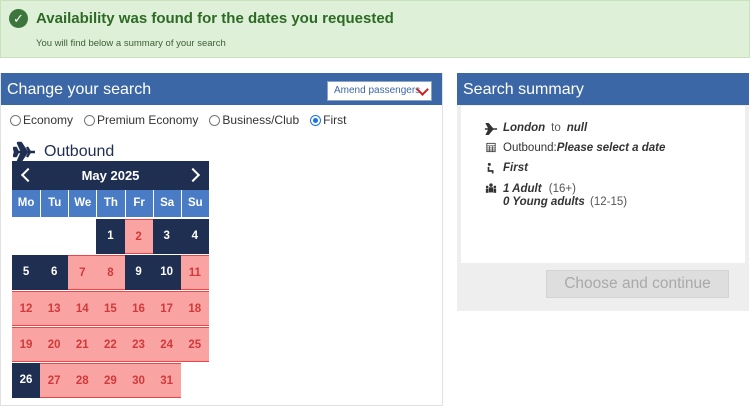 The image size is (750, 406). Describe the element at coordinates (194, 308) in the screenshot. I see `calendar-day-unavailable: 18` at that location.